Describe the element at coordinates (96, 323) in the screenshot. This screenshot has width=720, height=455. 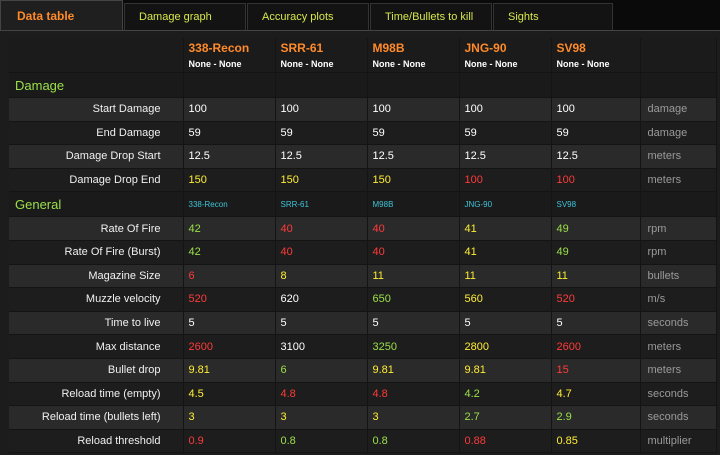
I see `stat-label: Time to live` at that location.